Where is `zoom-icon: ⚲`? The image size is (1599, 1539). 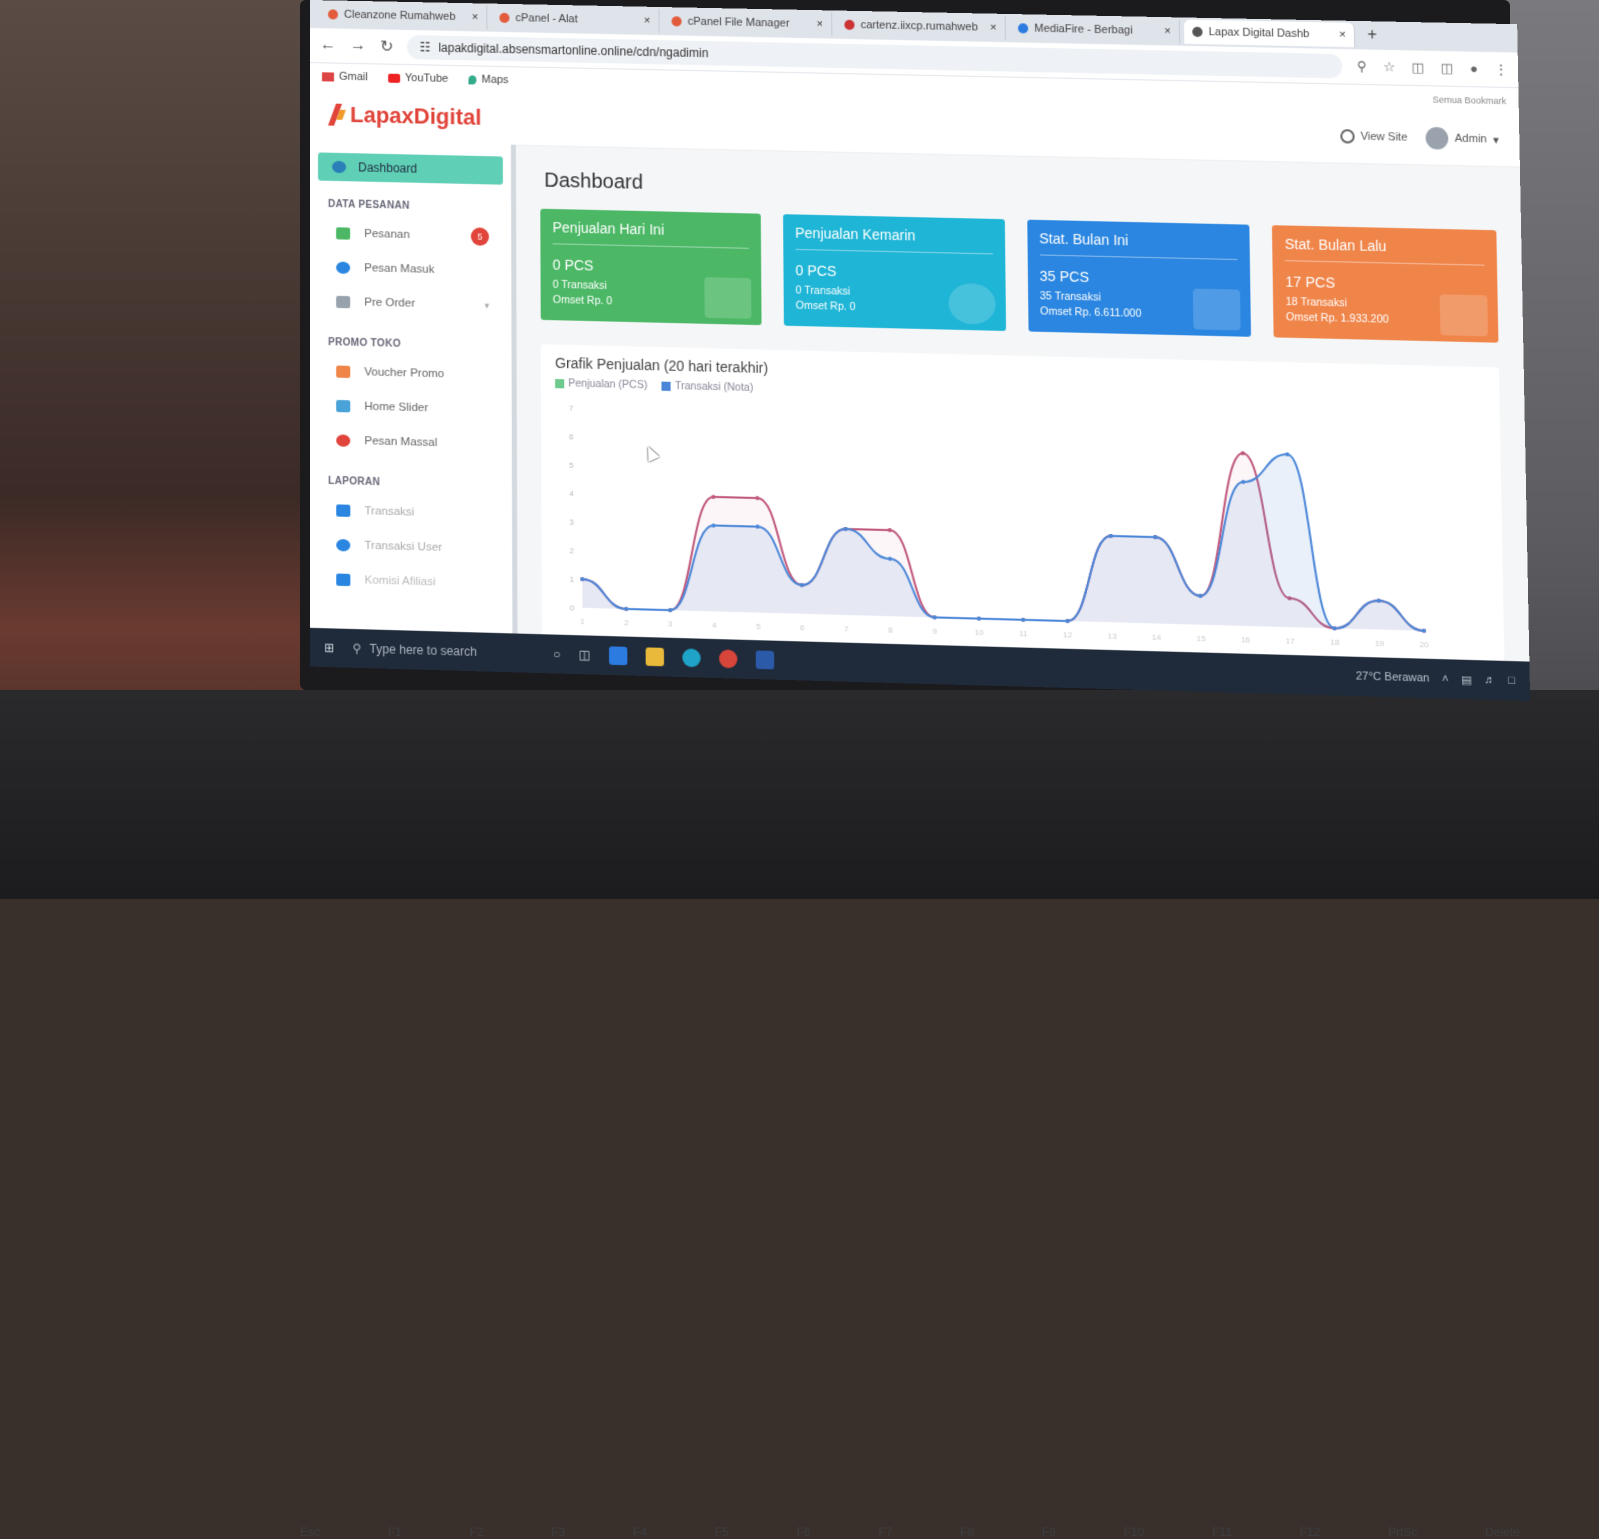
zoom-icon: ⚲ is located at coordinates (1362, 66).